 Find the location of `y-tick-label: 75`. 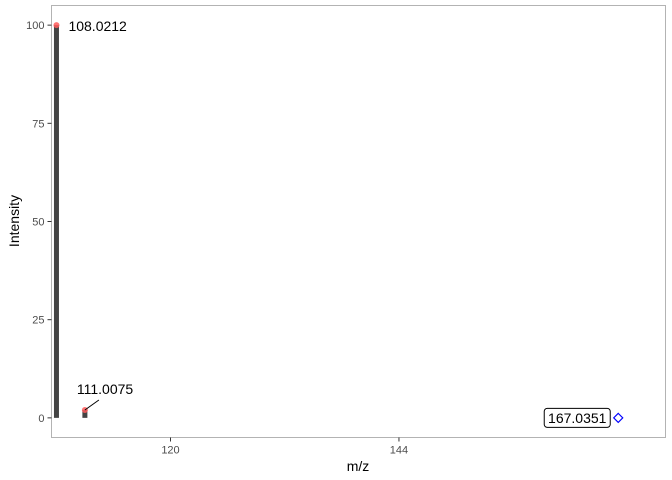

y-tick-label: 75 is located at coordinates (38, 124).